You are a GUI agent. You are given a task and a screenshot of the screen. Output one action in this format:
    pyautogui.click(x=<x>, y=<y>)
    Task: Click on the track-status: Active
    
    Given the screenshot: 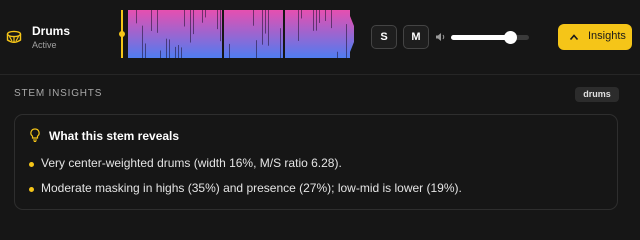 What is the action you would take?
    pyautogui.click(x=44, y=45)
    